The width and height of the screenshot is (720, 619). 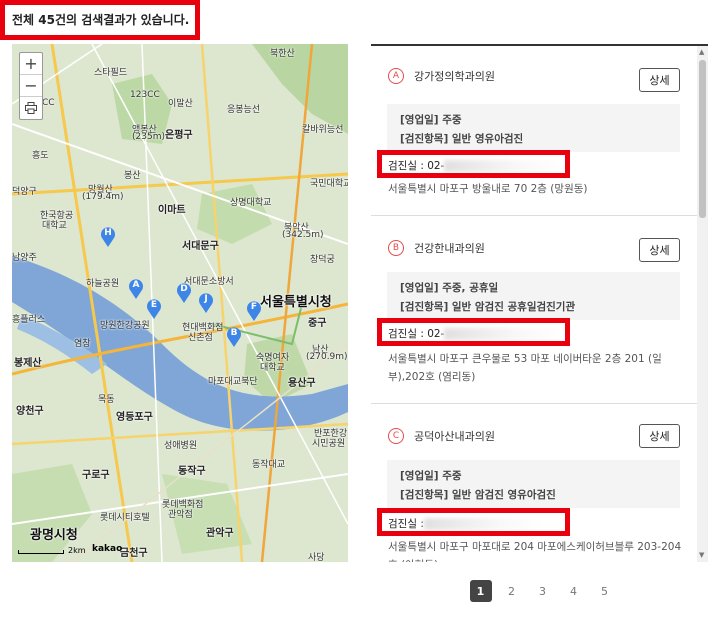 What do you see at coordinates (192, 471) in the screenshot?
I see `map-label: 동작구` at bounding box center [192, 471].